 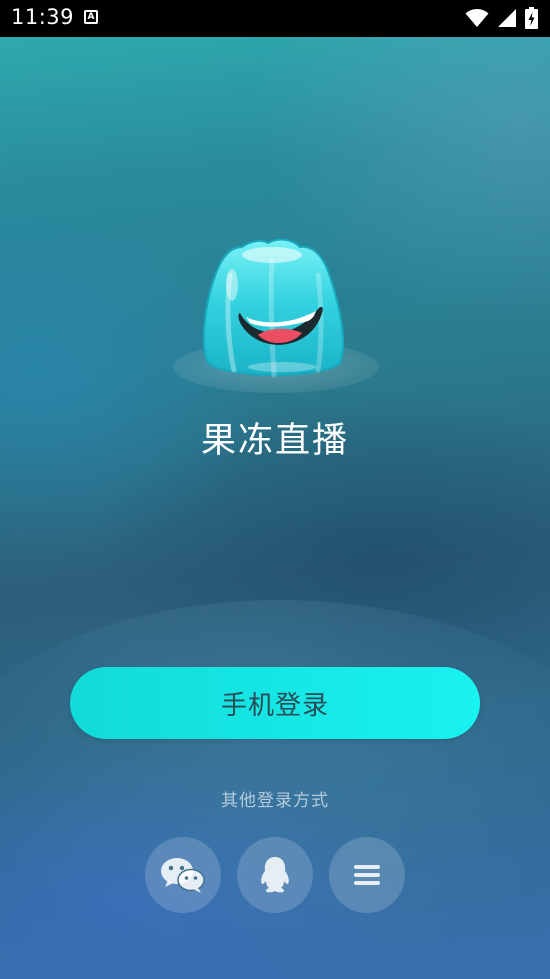 What do you see at coordinates (274, 705) in the screenshot?
I see `phone-login-label: 手机登录` at bounding box center [274, 705].